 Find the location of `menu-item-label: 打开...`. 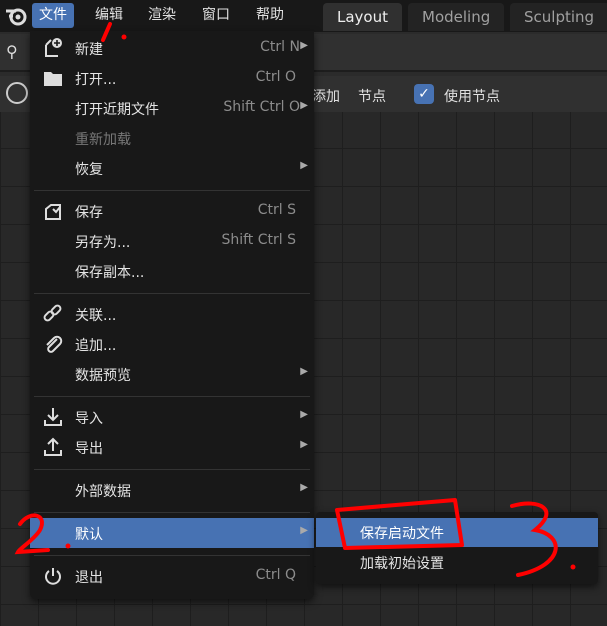

menu-item-label: 打开... is located at coordinates (96, 80).